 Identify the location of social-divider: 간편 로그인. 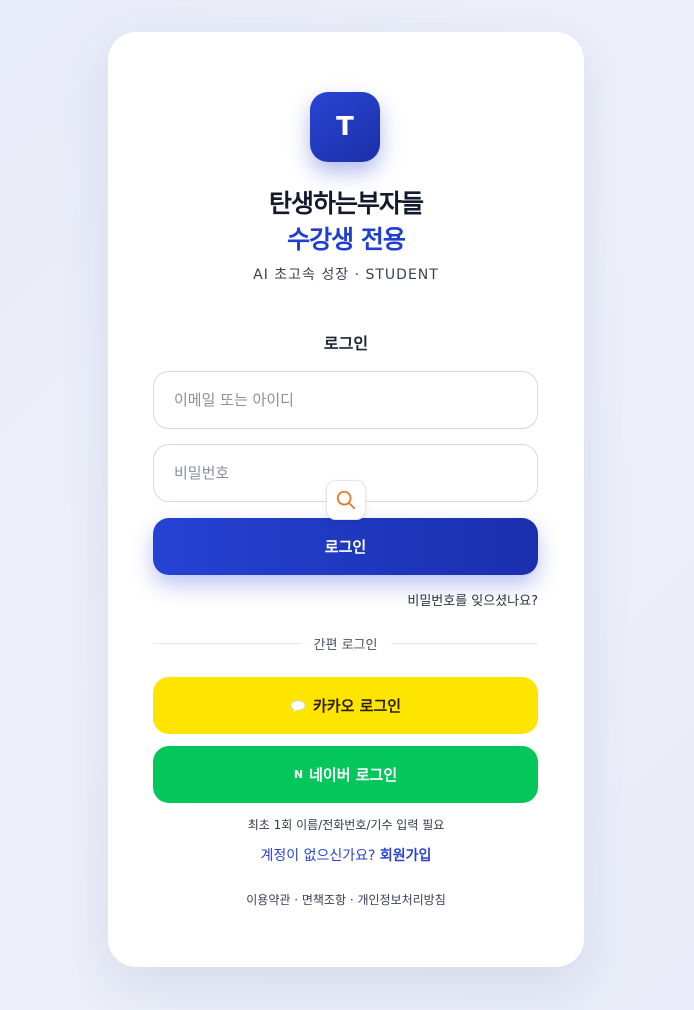
(345, 643).